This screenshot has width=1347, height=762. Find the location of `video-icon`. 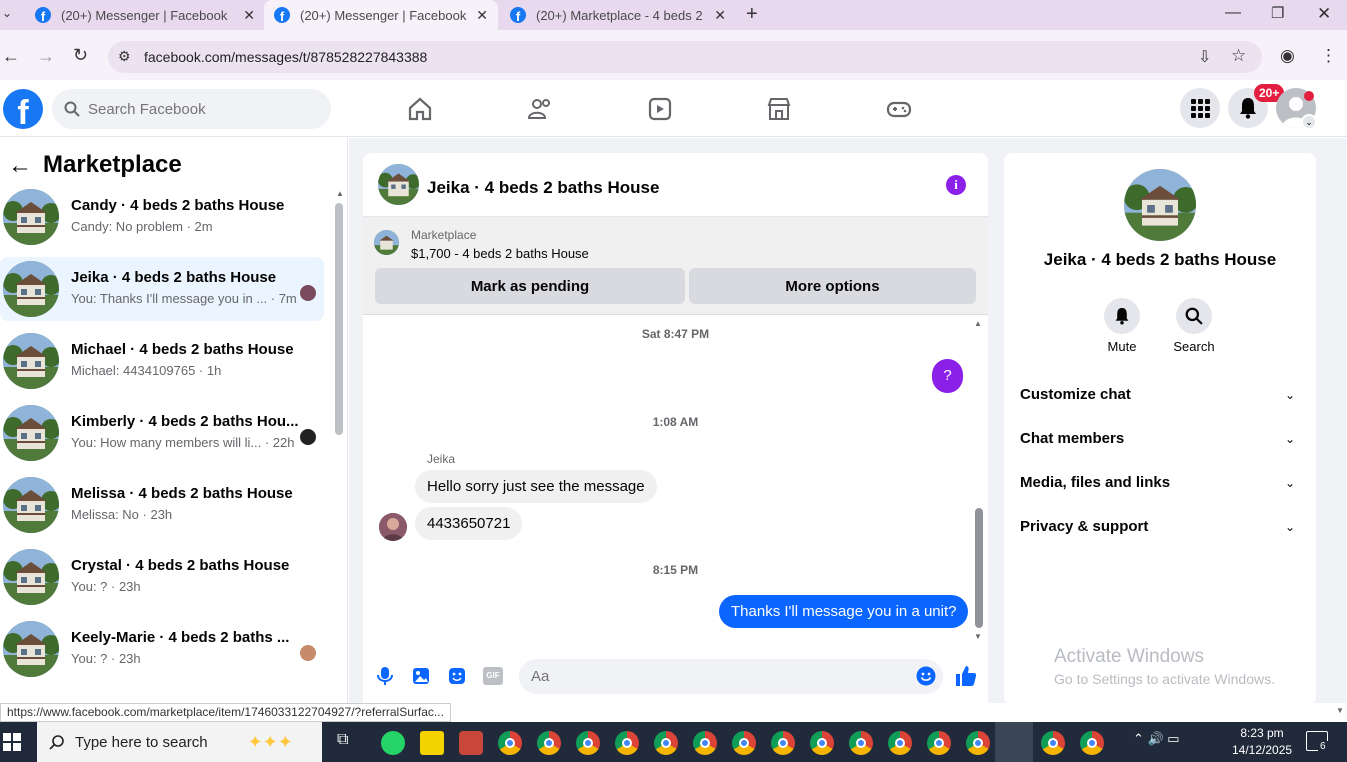

video-icon is located at coordinates (660, 109).